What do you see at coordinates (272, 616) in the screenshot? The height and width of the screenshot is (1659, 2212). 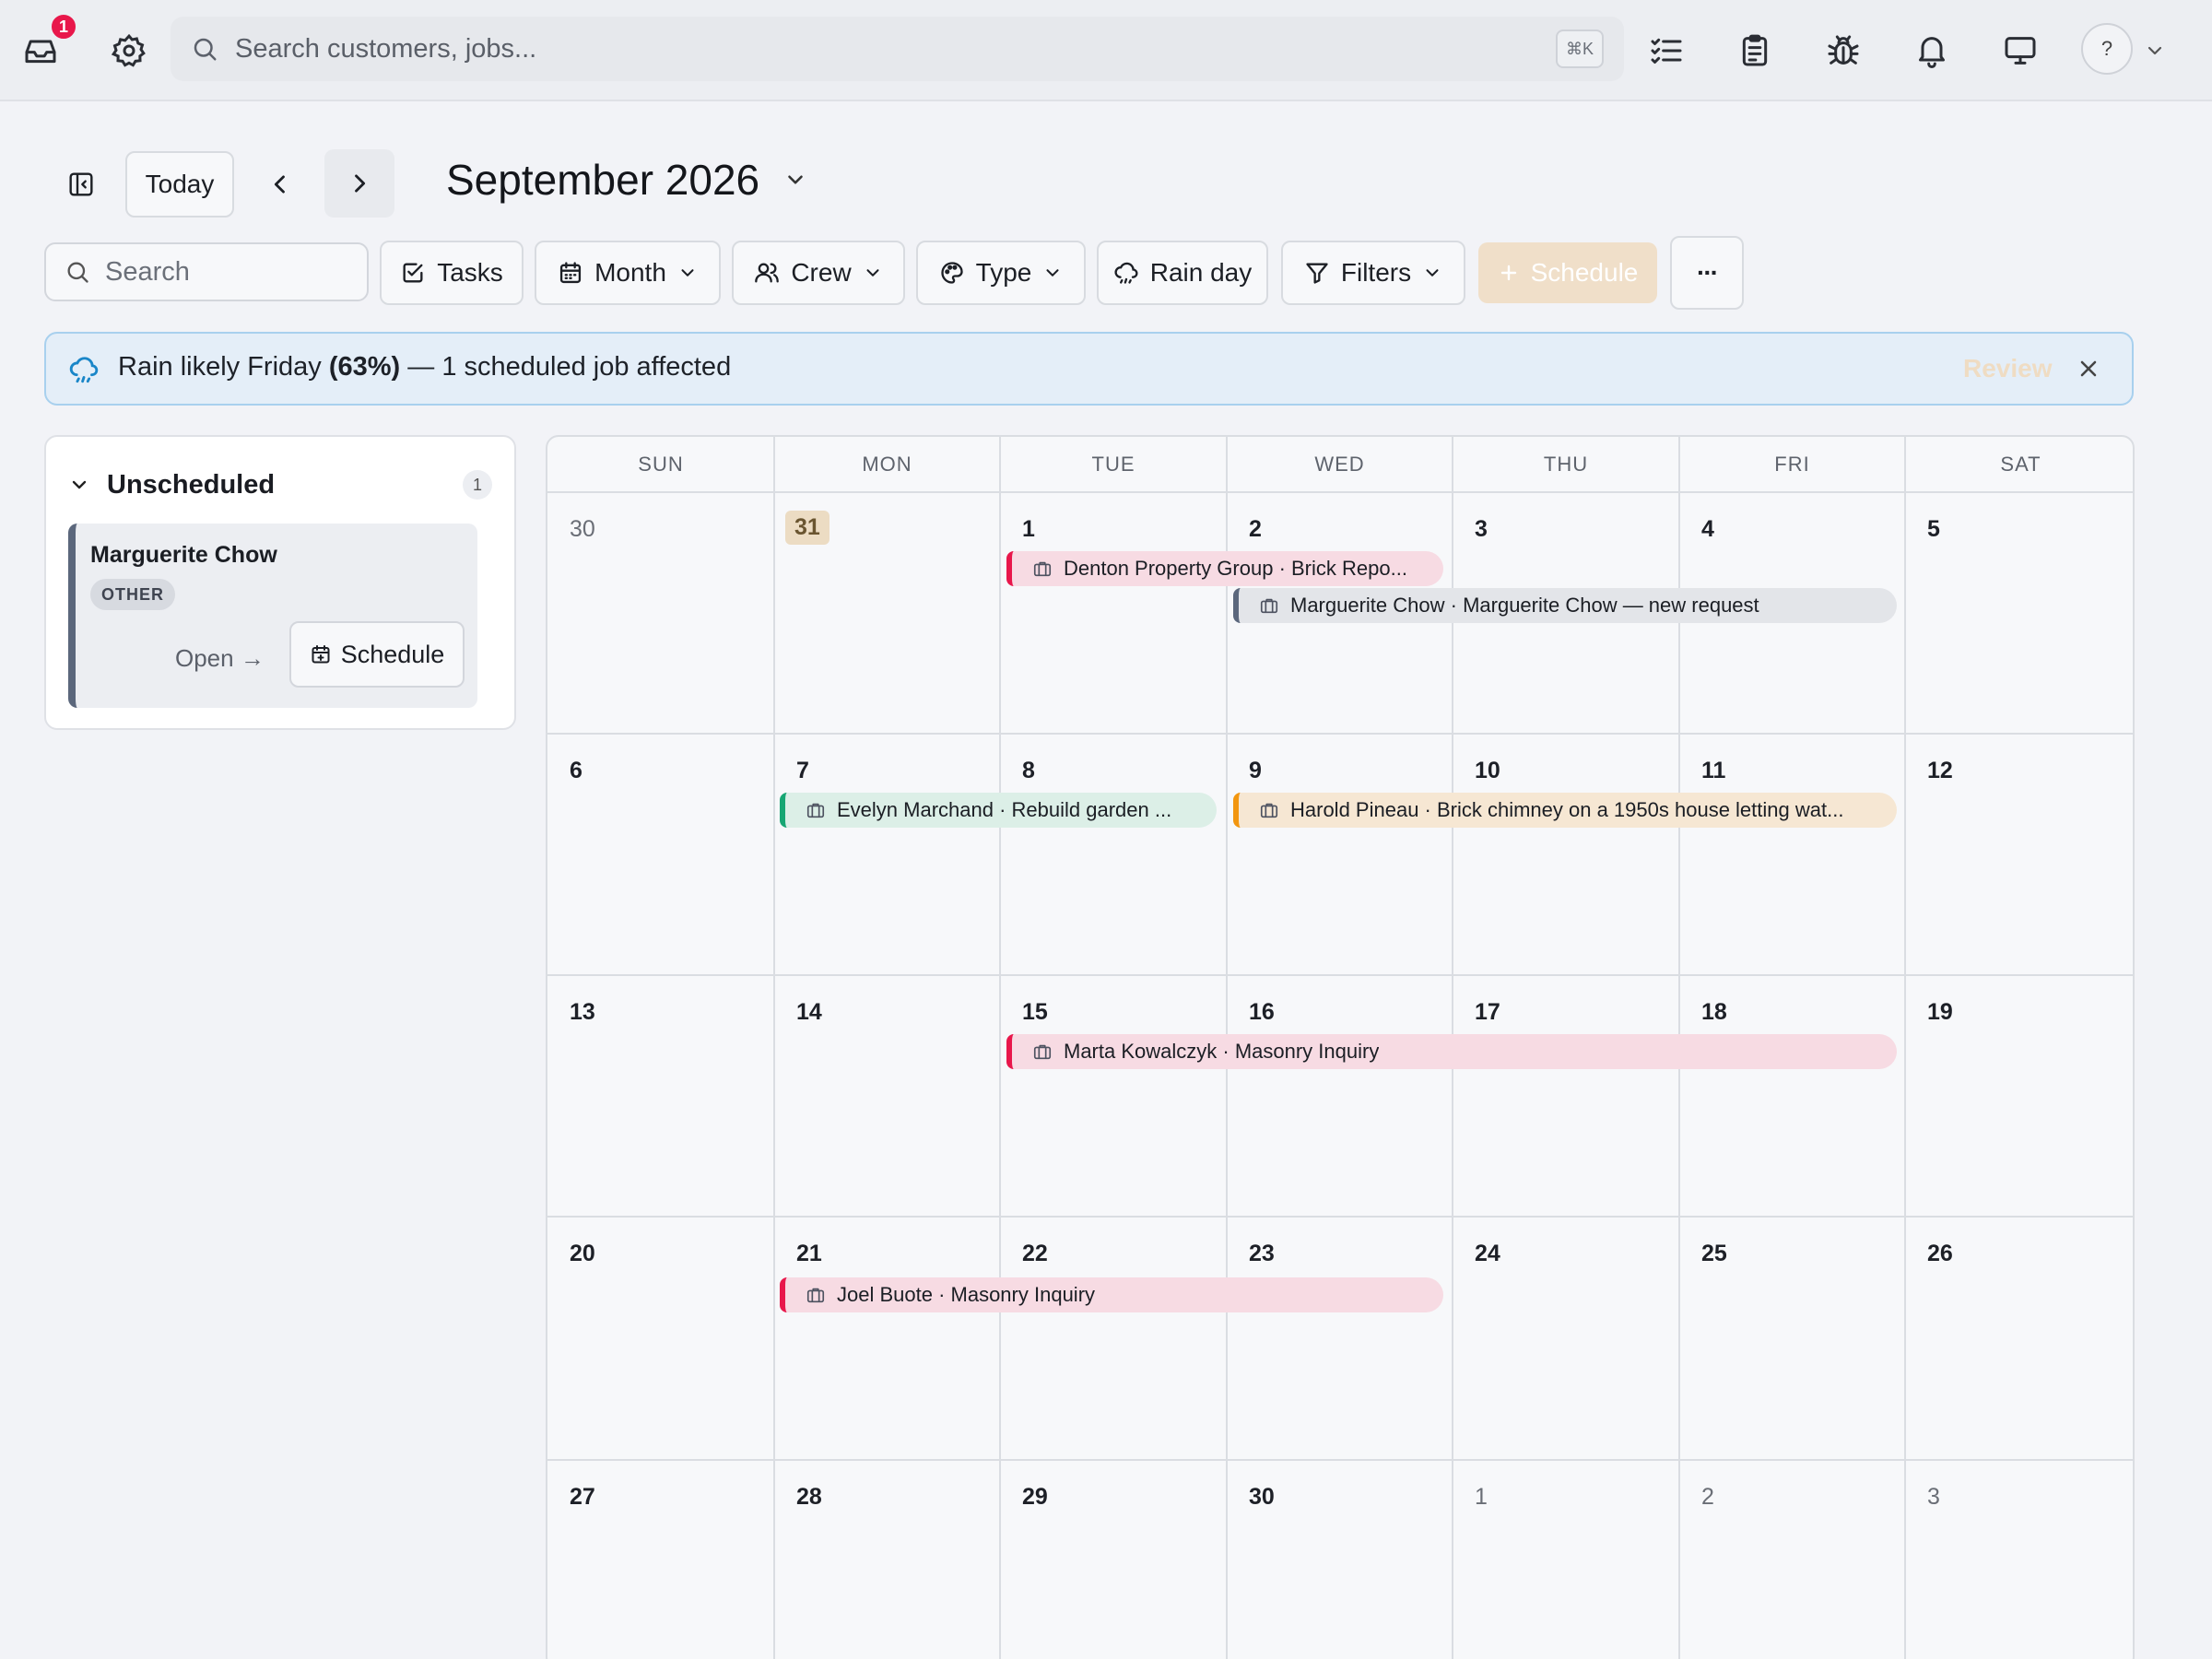 I see `unscheduled-job-card: Marguerite Chow OTHER Open → Schedule` at bounding box center [272, 616].